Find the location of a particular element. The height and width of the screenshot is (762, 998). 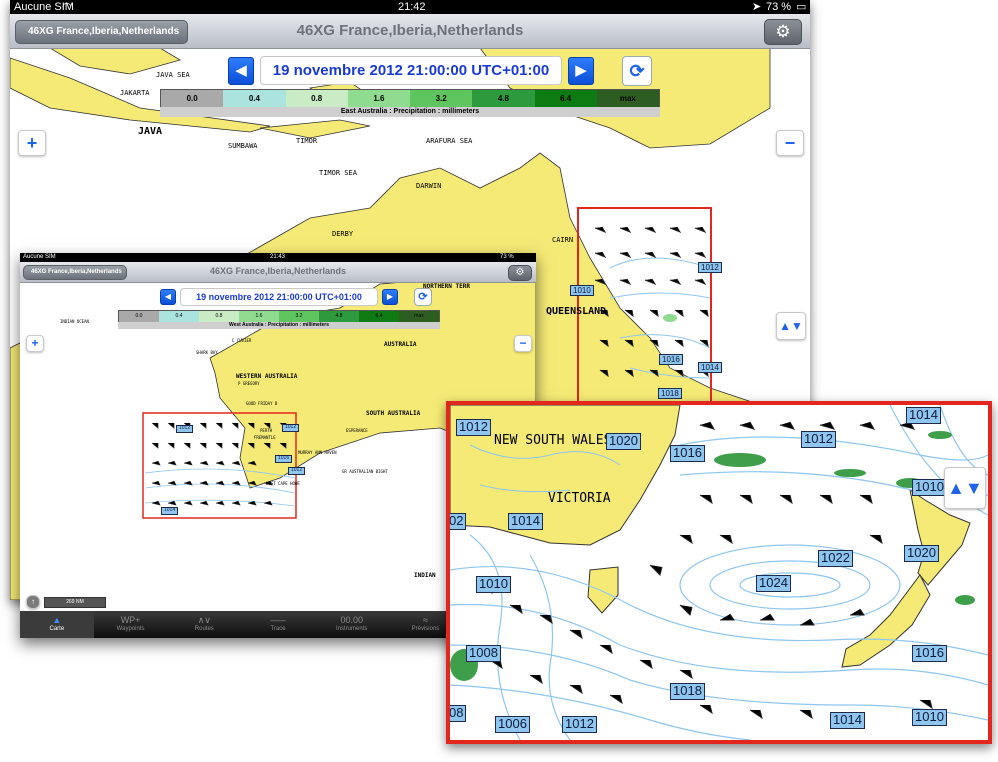

place-label: NEW SOUTH WALES is located at coordinates (553, 440).